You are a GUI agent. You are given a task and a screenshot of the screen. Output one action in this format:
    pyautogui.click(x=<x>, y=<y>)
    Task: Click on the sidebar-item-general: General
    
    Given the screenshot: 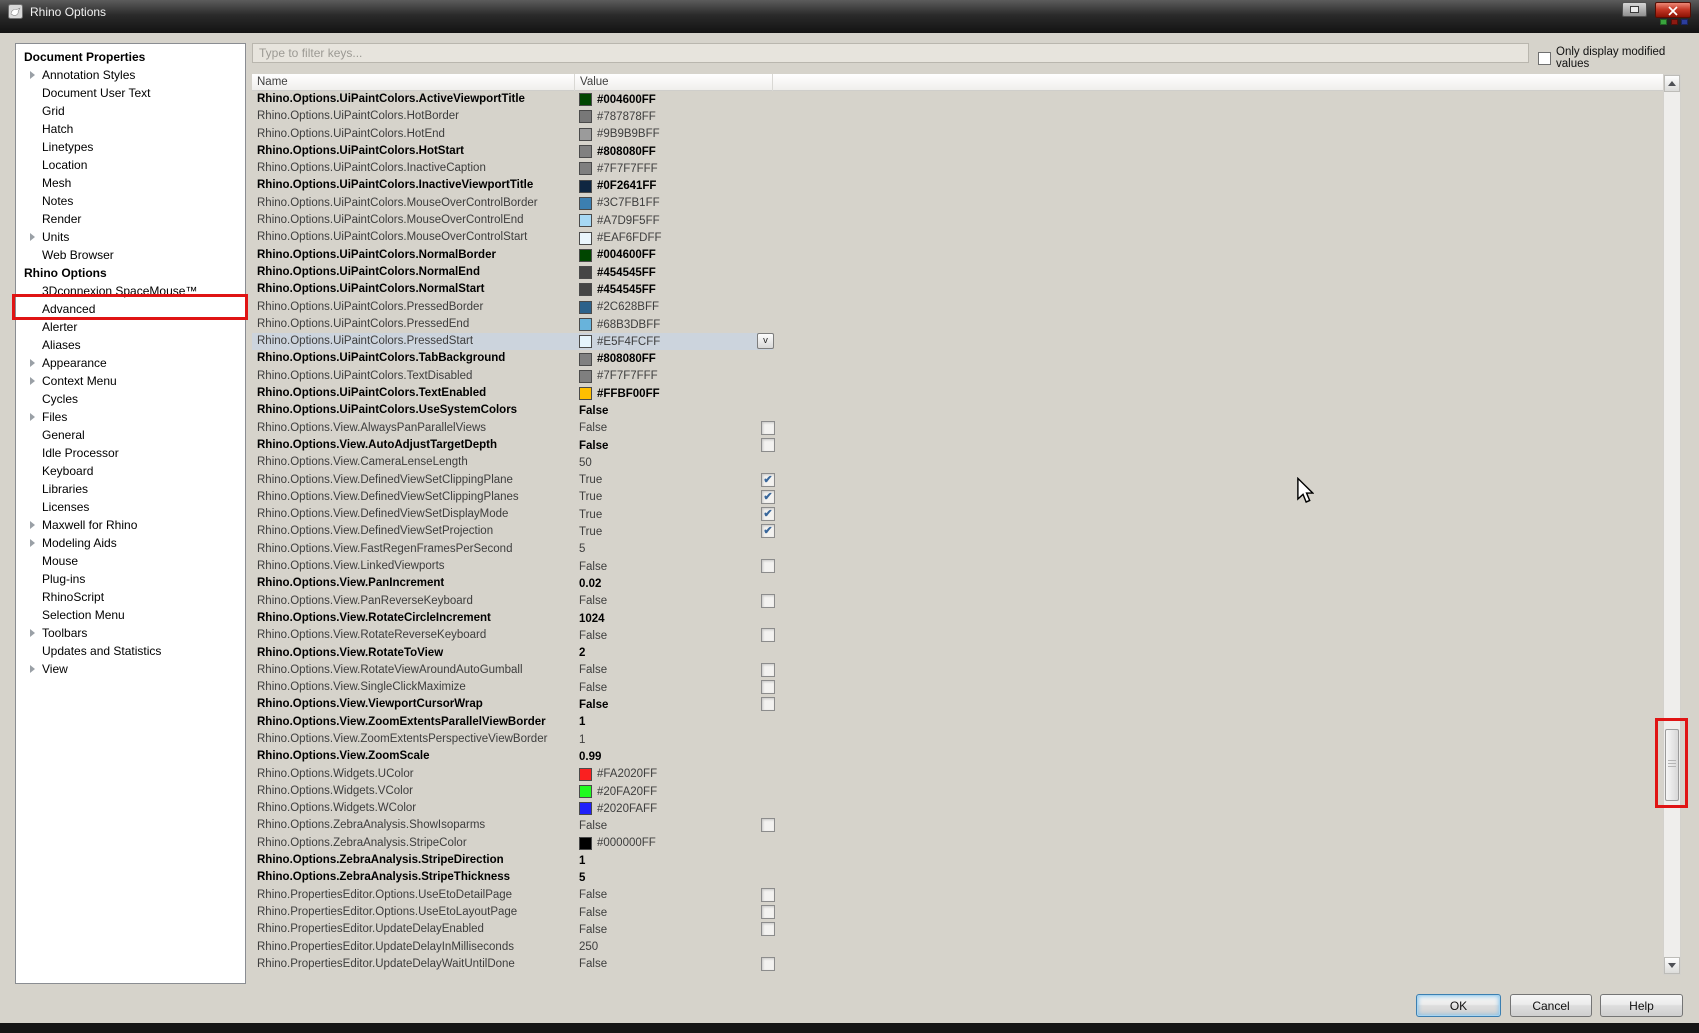 What is the action you would take?
    pyautogui.click(x=130, y=435)
    